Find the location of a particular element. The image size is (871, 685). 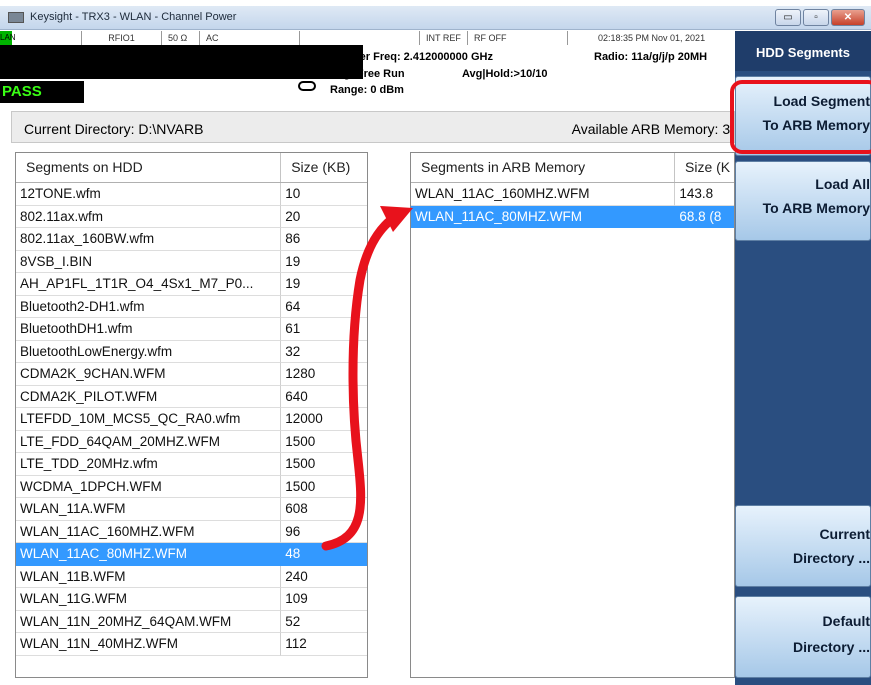

table-row: WLAN_11N_20MHZ_64QAM.WFM 52 is located at coordinates (191, 621).